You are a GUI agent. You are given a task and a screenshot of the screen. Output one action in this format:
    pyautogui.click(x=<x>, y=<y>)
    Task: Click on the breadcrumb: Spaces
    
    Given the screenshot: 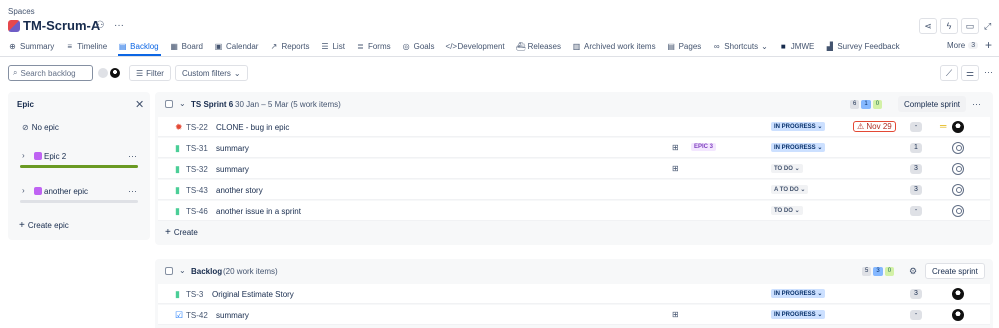 What is the action you would take?
    pyautogui.click(x=21, y=11)
    